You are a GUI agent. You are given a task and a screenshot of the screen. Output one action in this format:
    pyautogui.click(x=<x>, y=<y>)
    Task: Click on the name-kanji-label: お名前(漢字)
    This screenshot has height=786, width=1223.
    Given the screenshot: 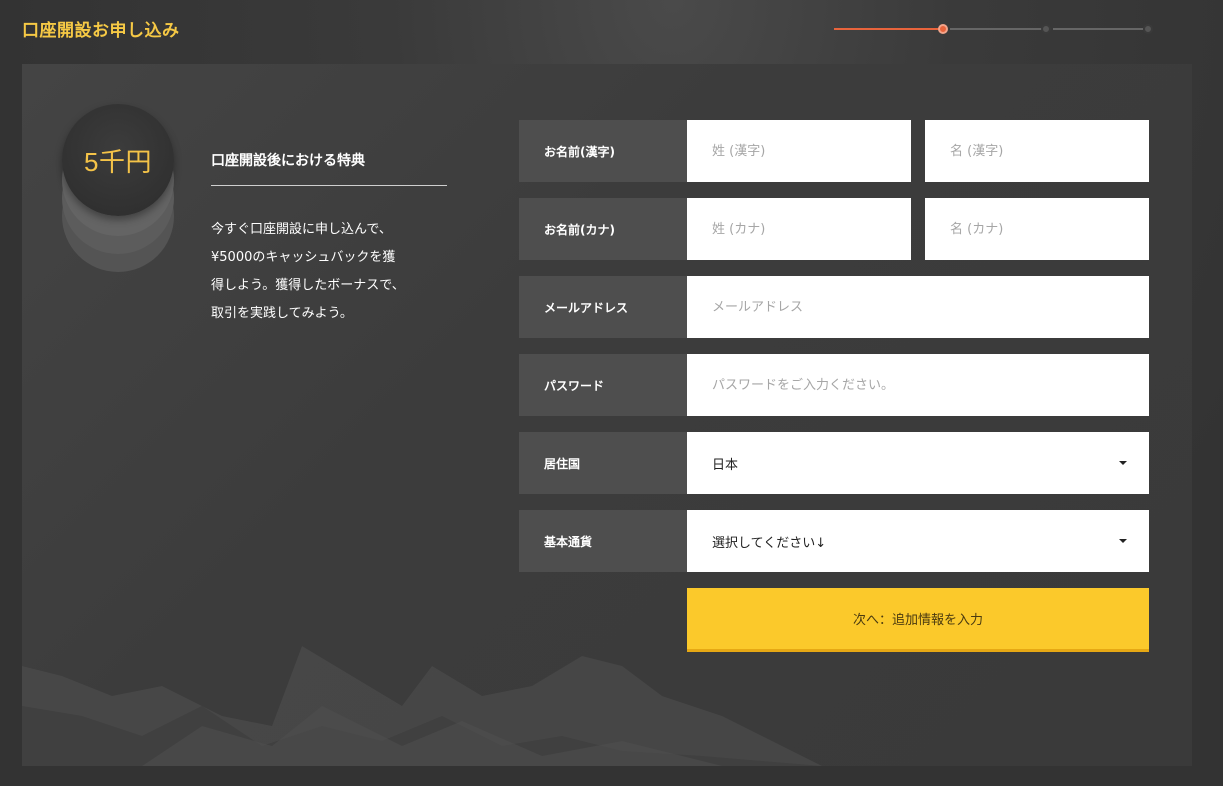 What is the action you would take?
    pyautogui.click(x=605, y=151)
    